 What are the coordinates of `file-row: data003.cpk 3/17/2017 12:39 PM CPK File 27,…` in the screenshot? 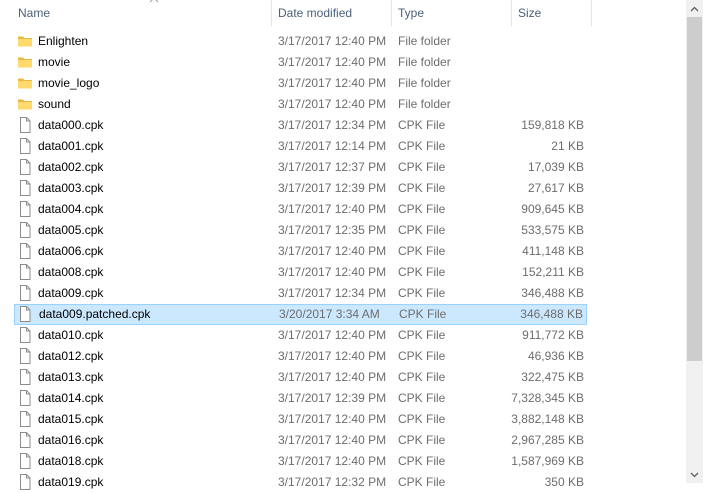 It's located at (300, 188).